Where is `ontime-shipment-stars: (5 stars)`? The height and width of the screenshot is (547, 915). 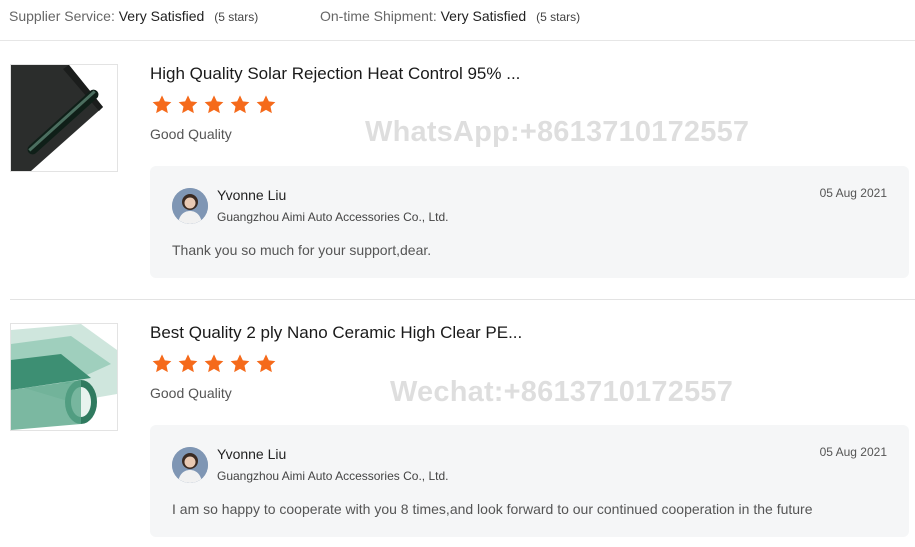
ontime-shipment-stars: (5 stars) is located at coordinates (558, 17).